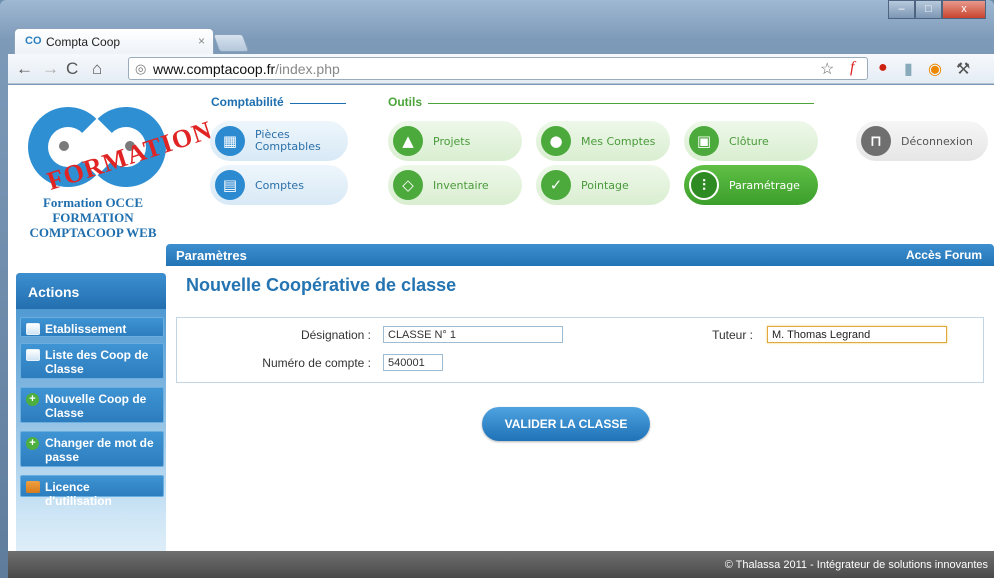 The height and width of the screenshot is (578, 994). What do you see at coordinates (93, 217) in the screenshot?
I see `organization-name: Formation OCCE FORMATION COMPTACOOP WEB` at bounding box center [93, 217].